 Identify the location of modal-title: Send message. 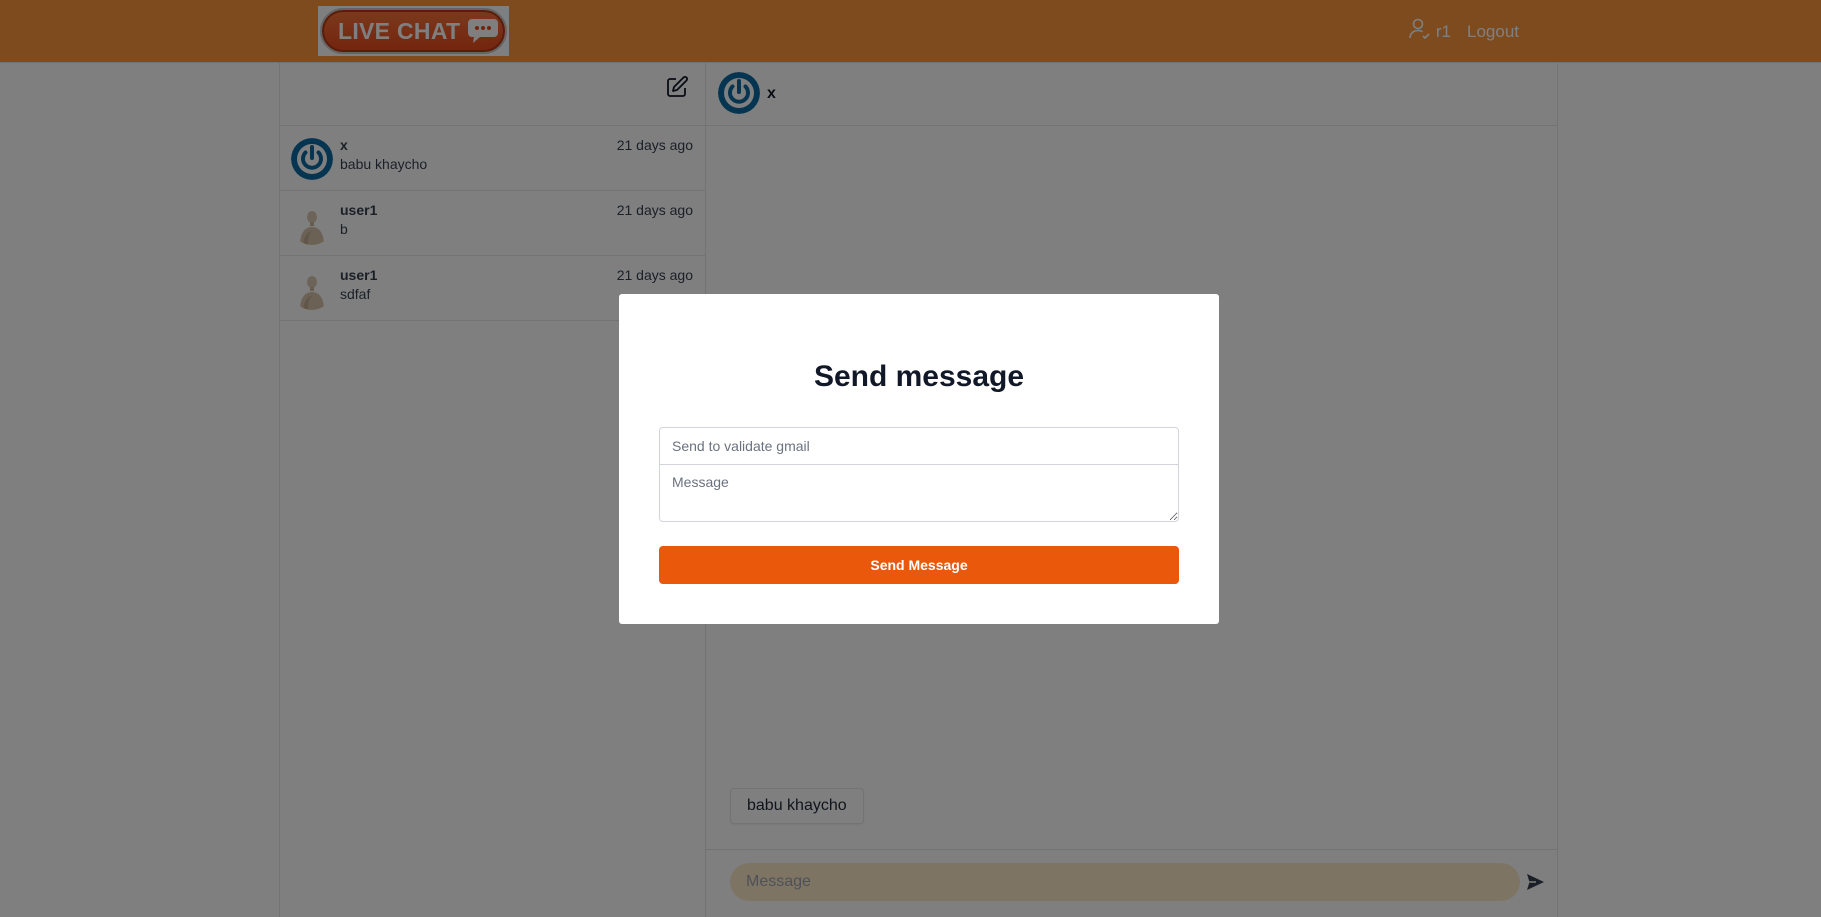
(919, 376).